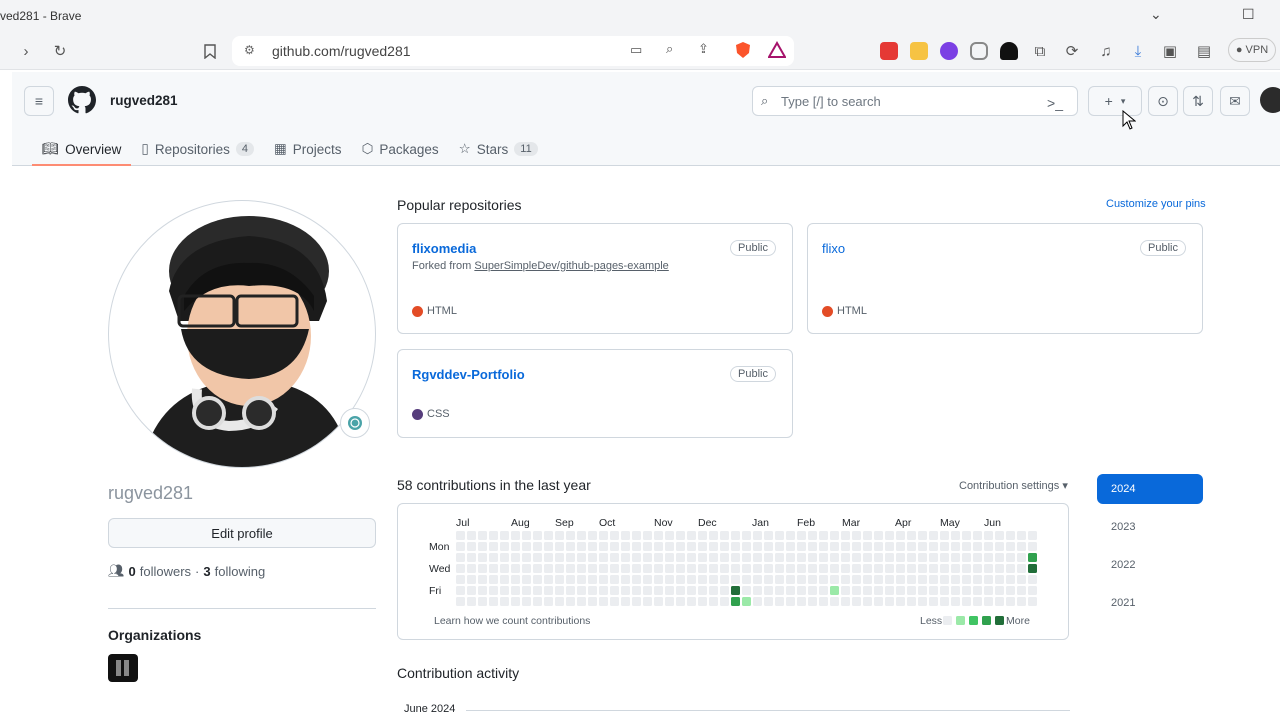  Describe the element at coordinates (636, 50) in the screenshot. I see `cast-icon: ▭` at that location.